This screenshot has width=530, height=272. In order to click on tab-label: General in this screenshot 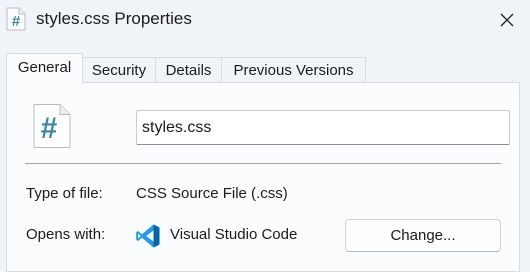, I will do `click(44, 67)`.